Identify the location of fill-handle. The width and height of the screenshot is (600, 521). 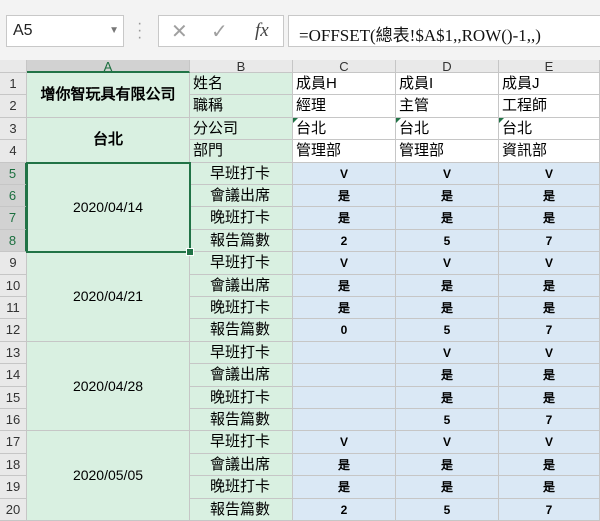
(190, 252).